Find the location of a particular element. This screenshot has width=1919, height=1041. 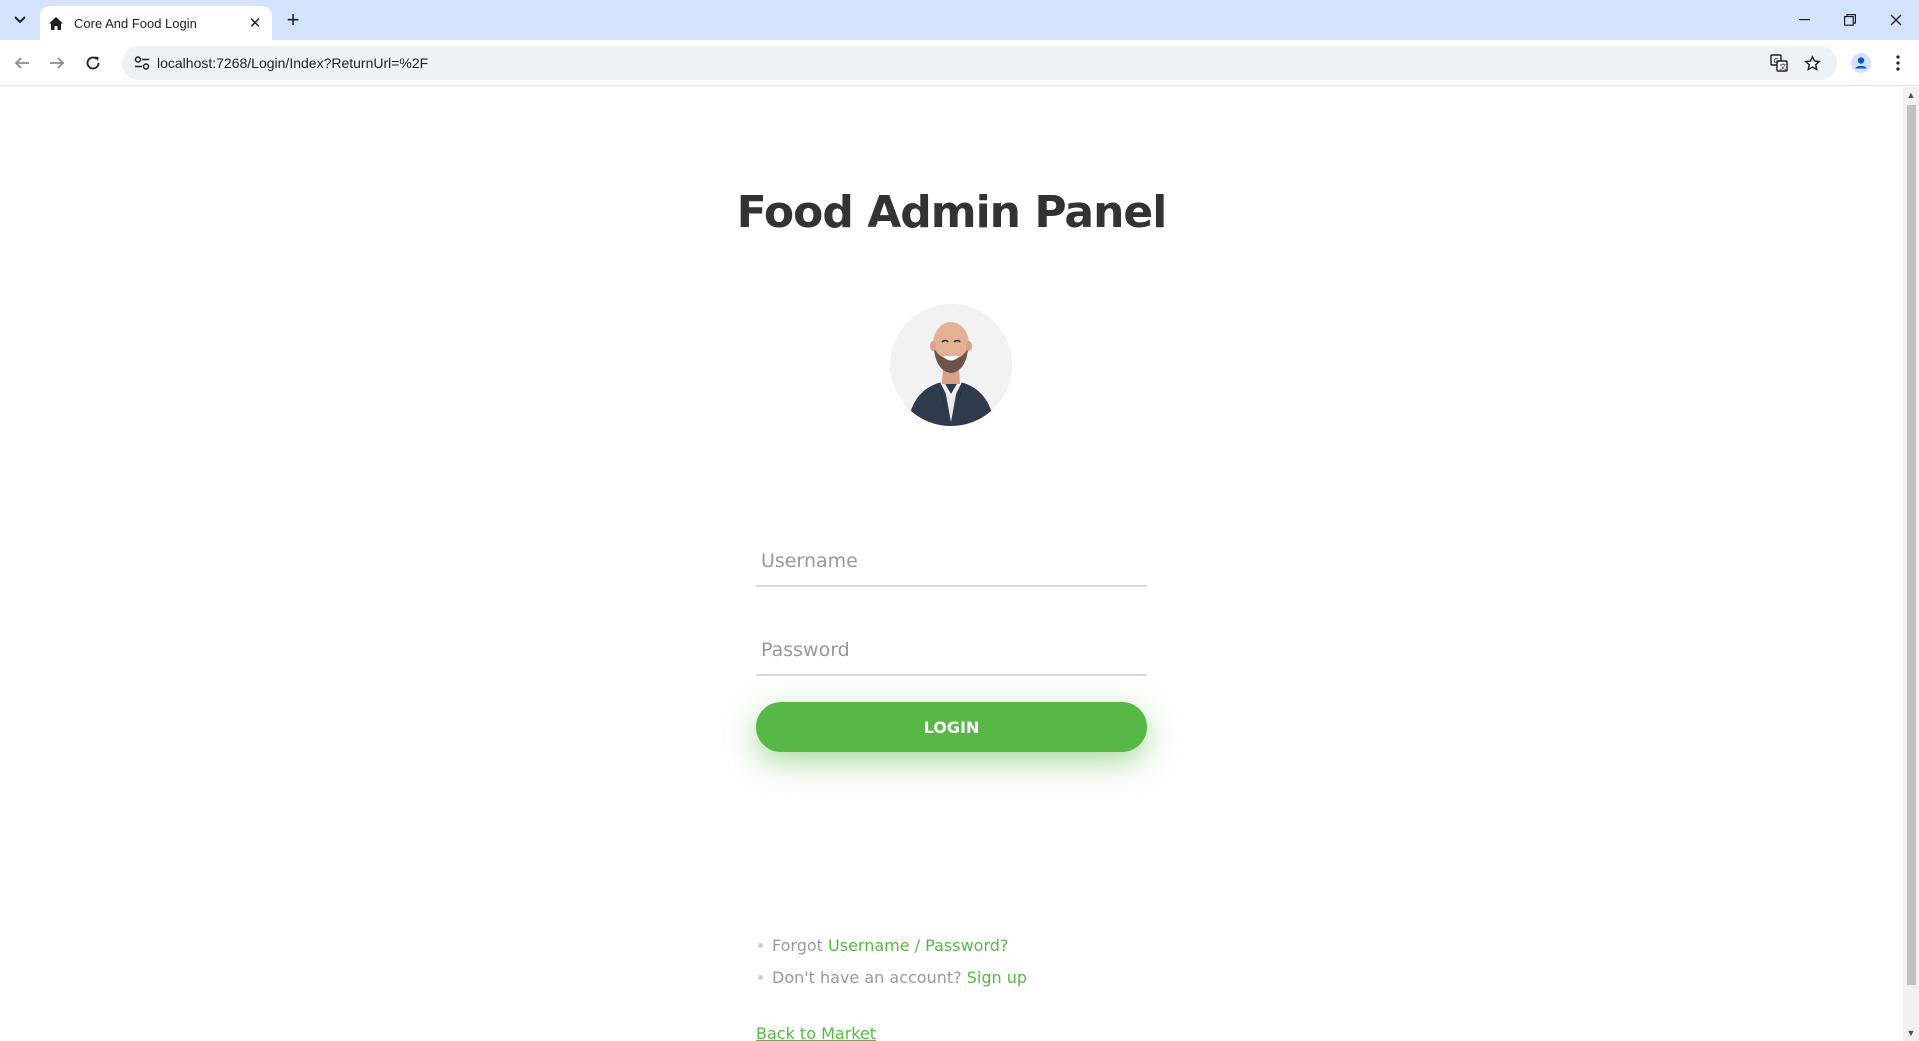

forgot-item: Forgot Username / Password? is located at coordinates (891, 951).